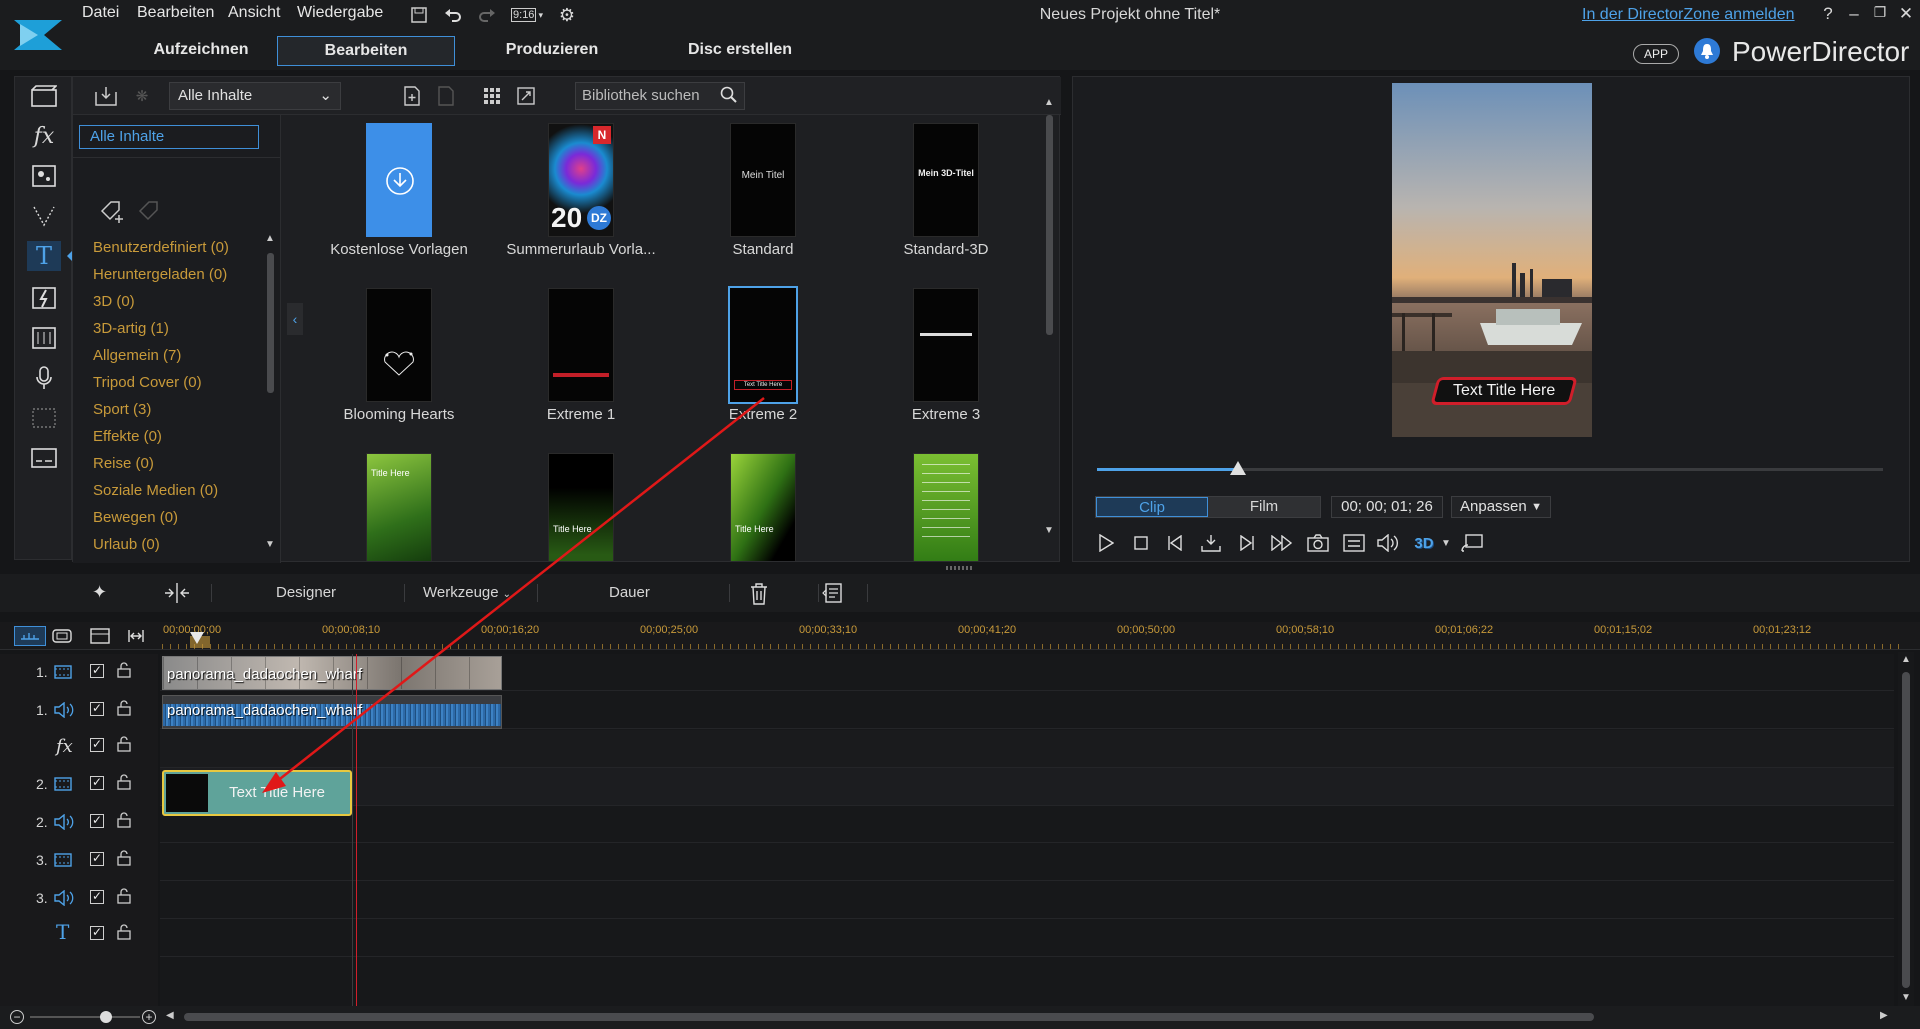 The image size is (1920, 1029). Describe the element at coordinates (1472, 543) in the screenshot. I see `external-display-icon` at that location.